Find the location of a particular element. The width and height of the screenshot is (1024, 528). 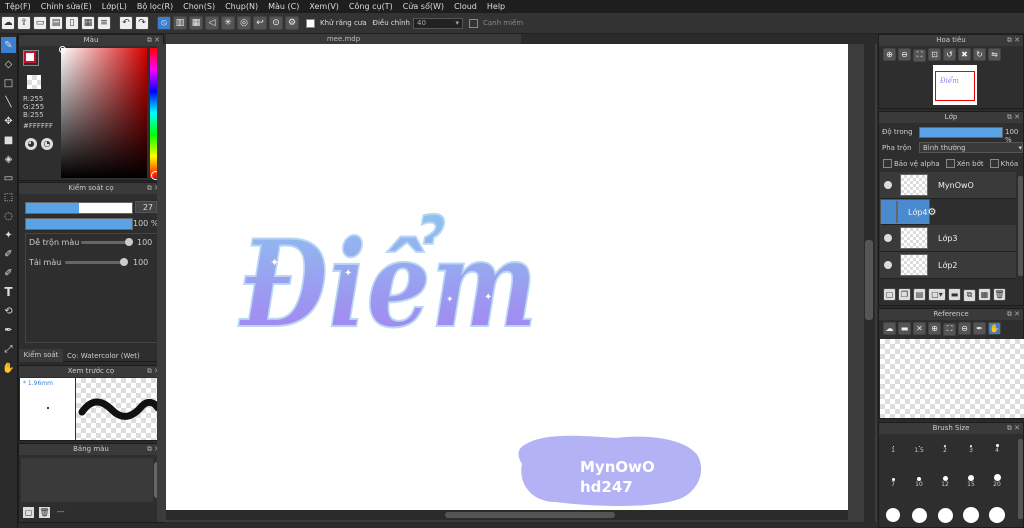

menu-item: Bộ lọc(R) is located at coordinates (155, 6).